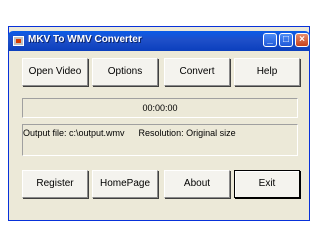 This screenshot has width=320, height=240. What do you see at coordinates (55, 72) in the screenshot?
I see `open-video-button: Open Video` at bounding box center [55, 72].